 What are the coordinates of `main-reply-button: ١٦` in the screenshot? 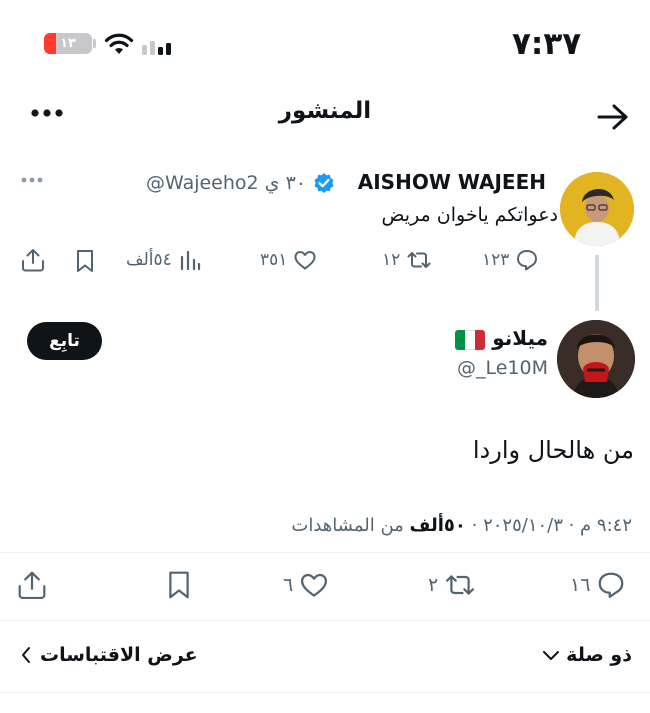 It's located at (598, 585).